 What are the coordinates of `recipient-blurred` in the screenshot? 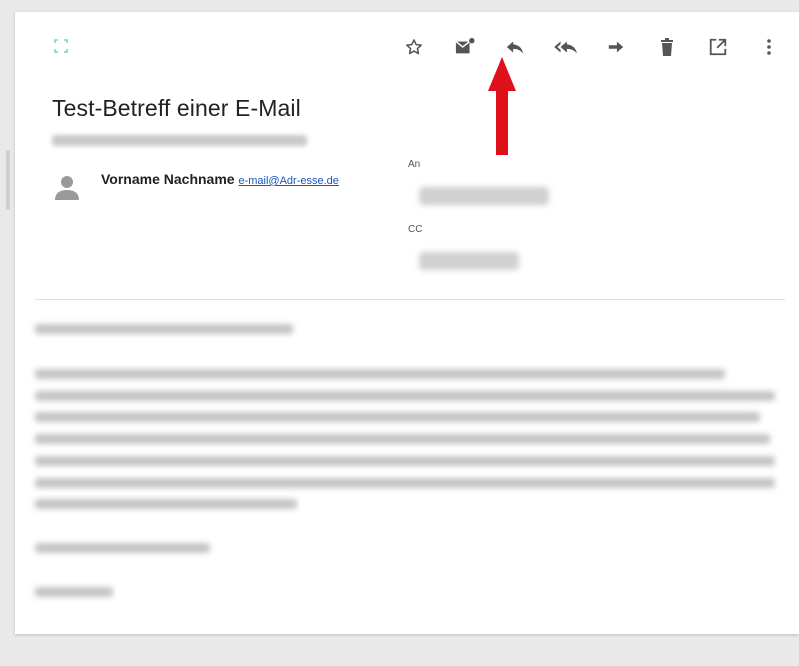 It's located at (484, 196).